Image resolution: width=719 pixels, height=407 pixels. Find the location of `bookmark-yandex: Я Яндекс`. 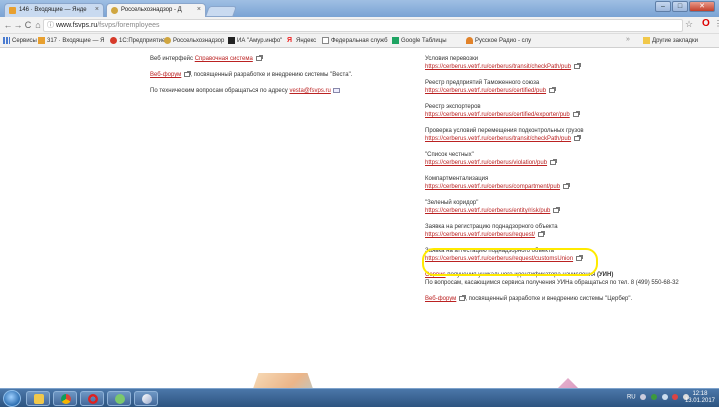

bookmark-yandex: Я Яндекс is located at coordinates (301, 41).